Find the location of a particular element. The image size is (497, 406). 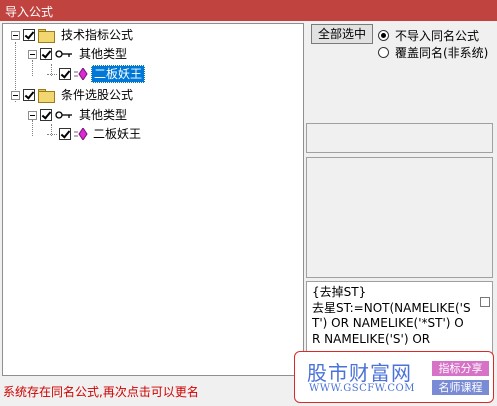

watermark-brand: 股市财富网 is located at coordinates (359, 373).